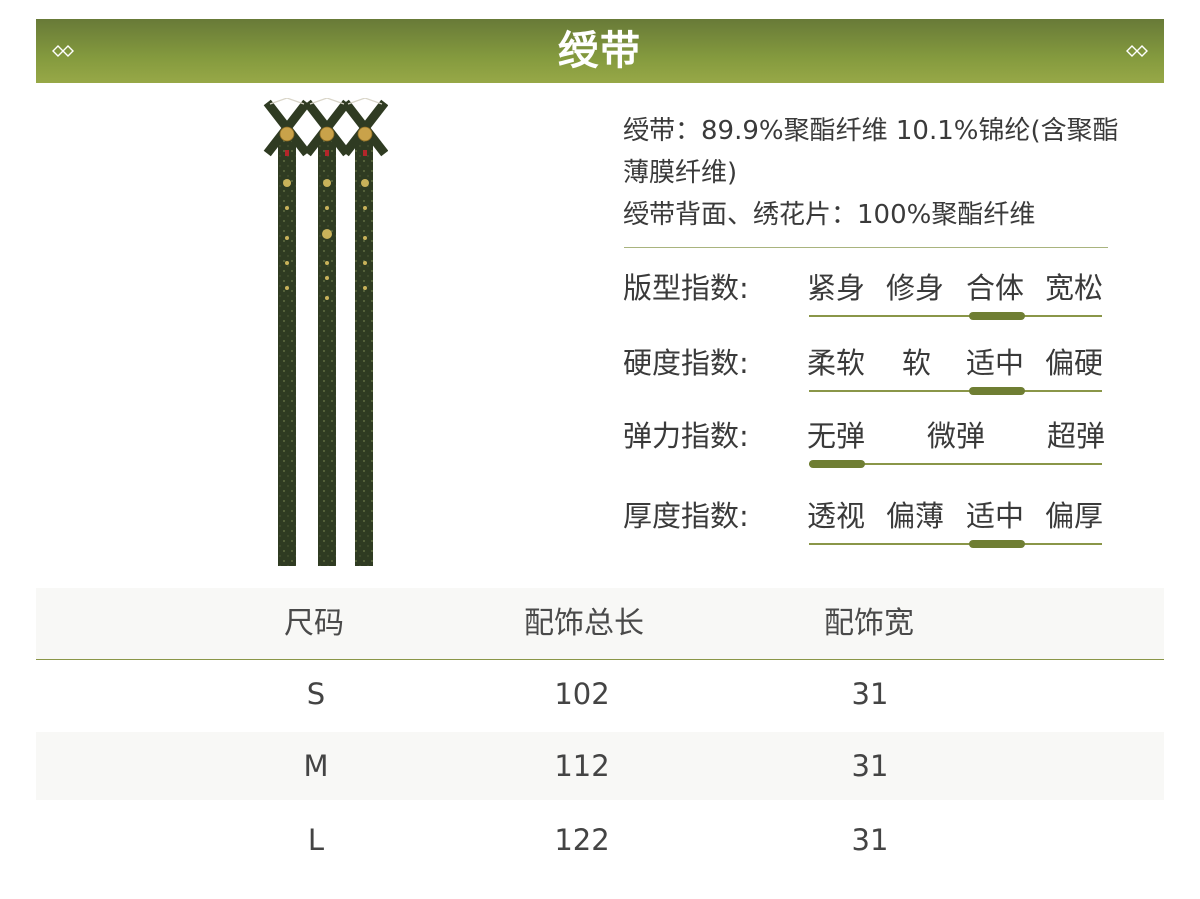 This screenshot has width=1200, height=899. I want to click on elasticity-index: 弹力指数: 无弹 微弹 超弹, so click(868, 442).